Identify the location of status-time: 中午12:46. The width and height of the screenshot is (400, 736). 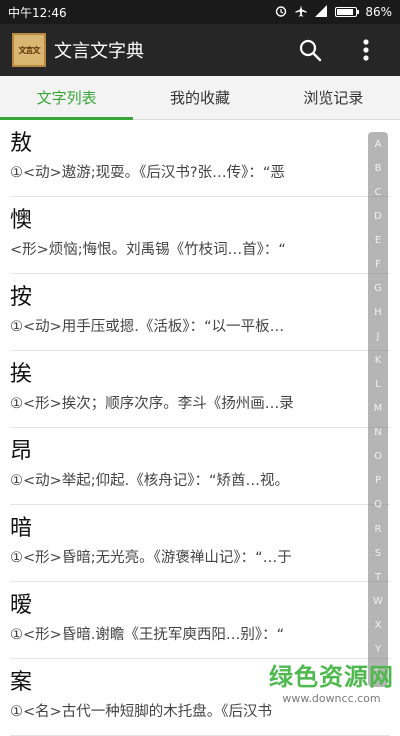
(37, 12).